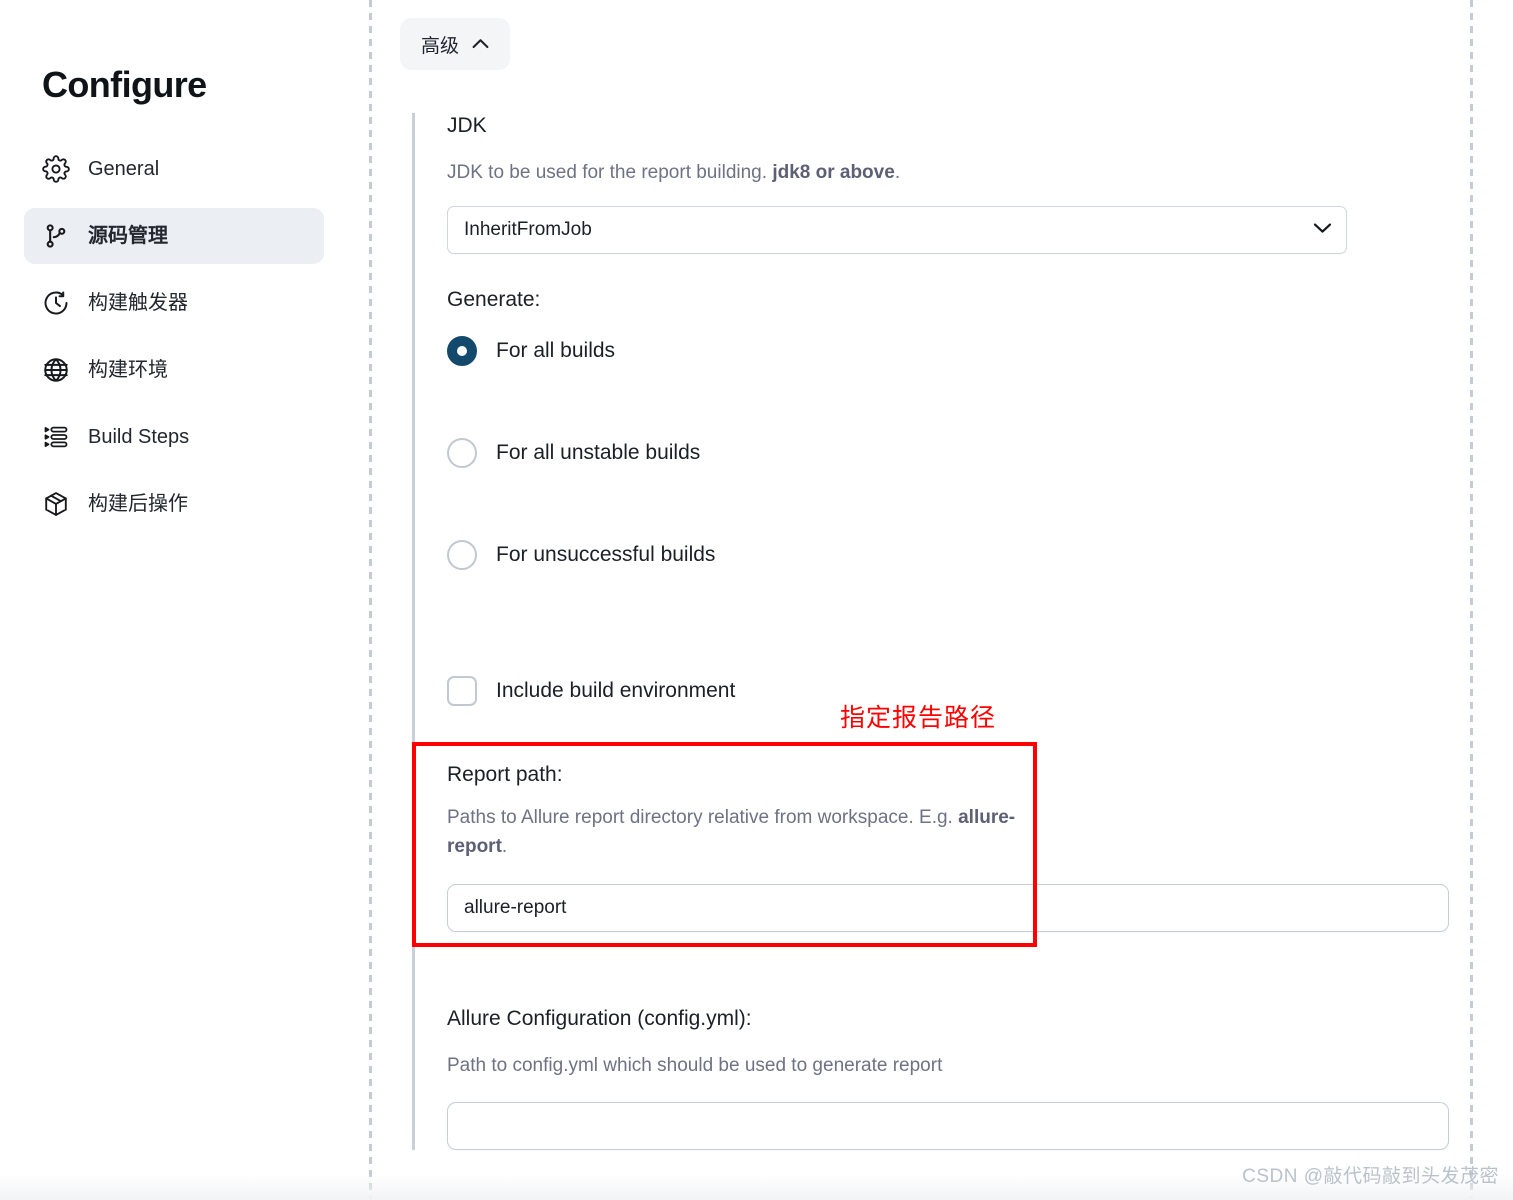 Image resolution: width=1513 pixels, height=1200 pixels. Describe the element at coordinates (480, 44) in the screenshot. I see `chevron-up-icon` at that location.